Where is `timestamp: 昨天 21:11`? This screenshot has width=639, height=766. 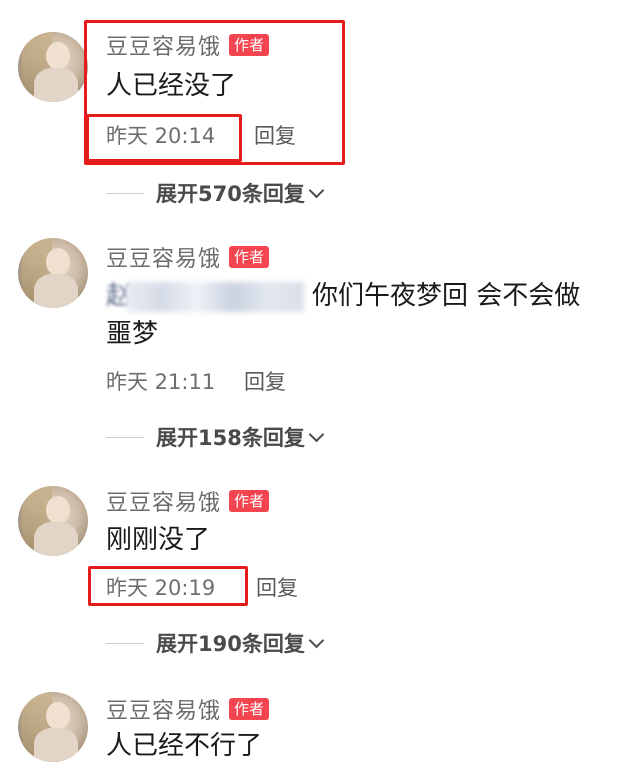 timestamp: 昨天 21:11 is located at coordinates (161, 382).